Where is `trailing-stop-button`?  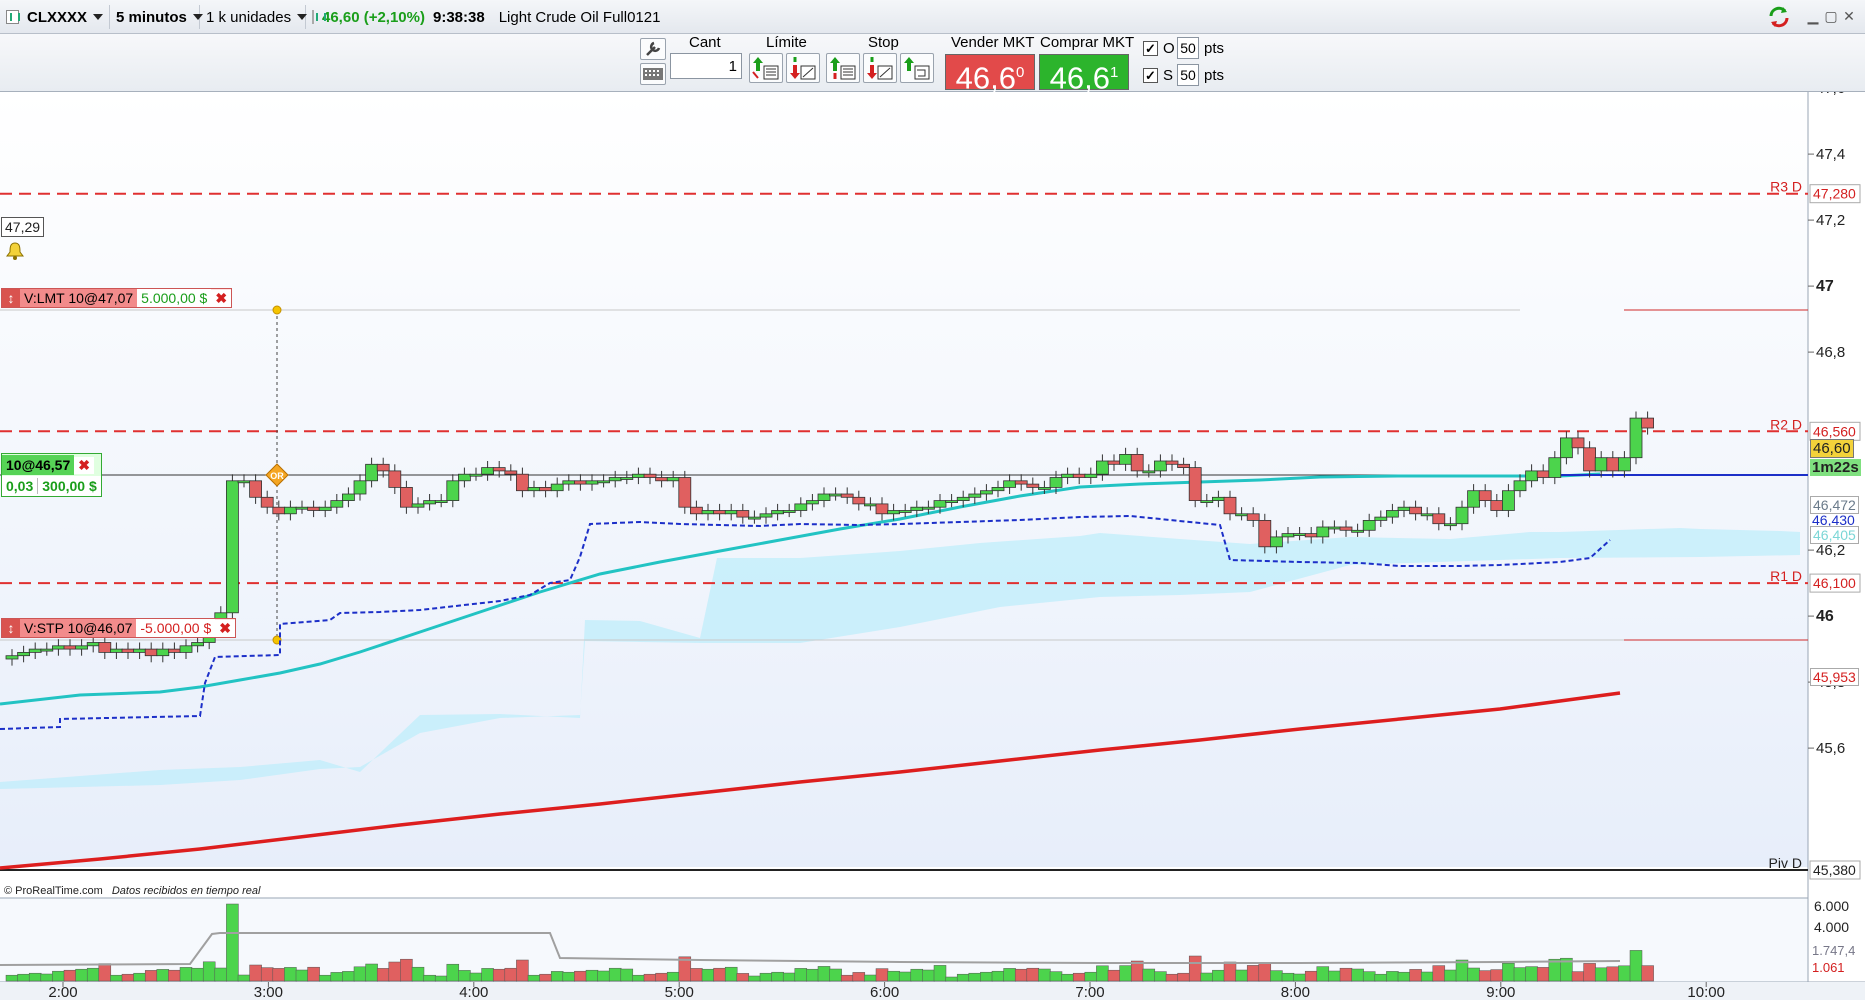 trailing-stop-button is located at coordinates (917, 68).